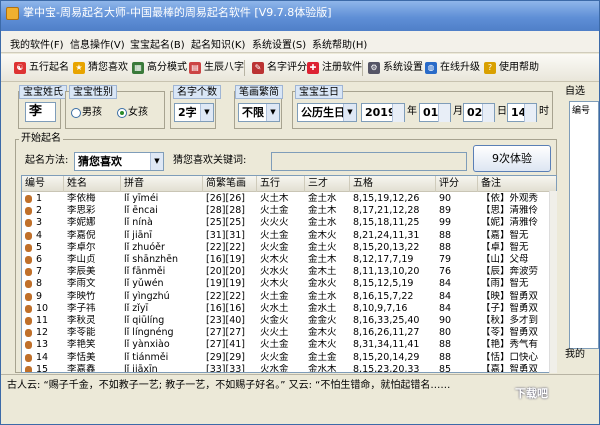 The image size is (600, 425). I want to click on day-input: 02, so click(479, 112).